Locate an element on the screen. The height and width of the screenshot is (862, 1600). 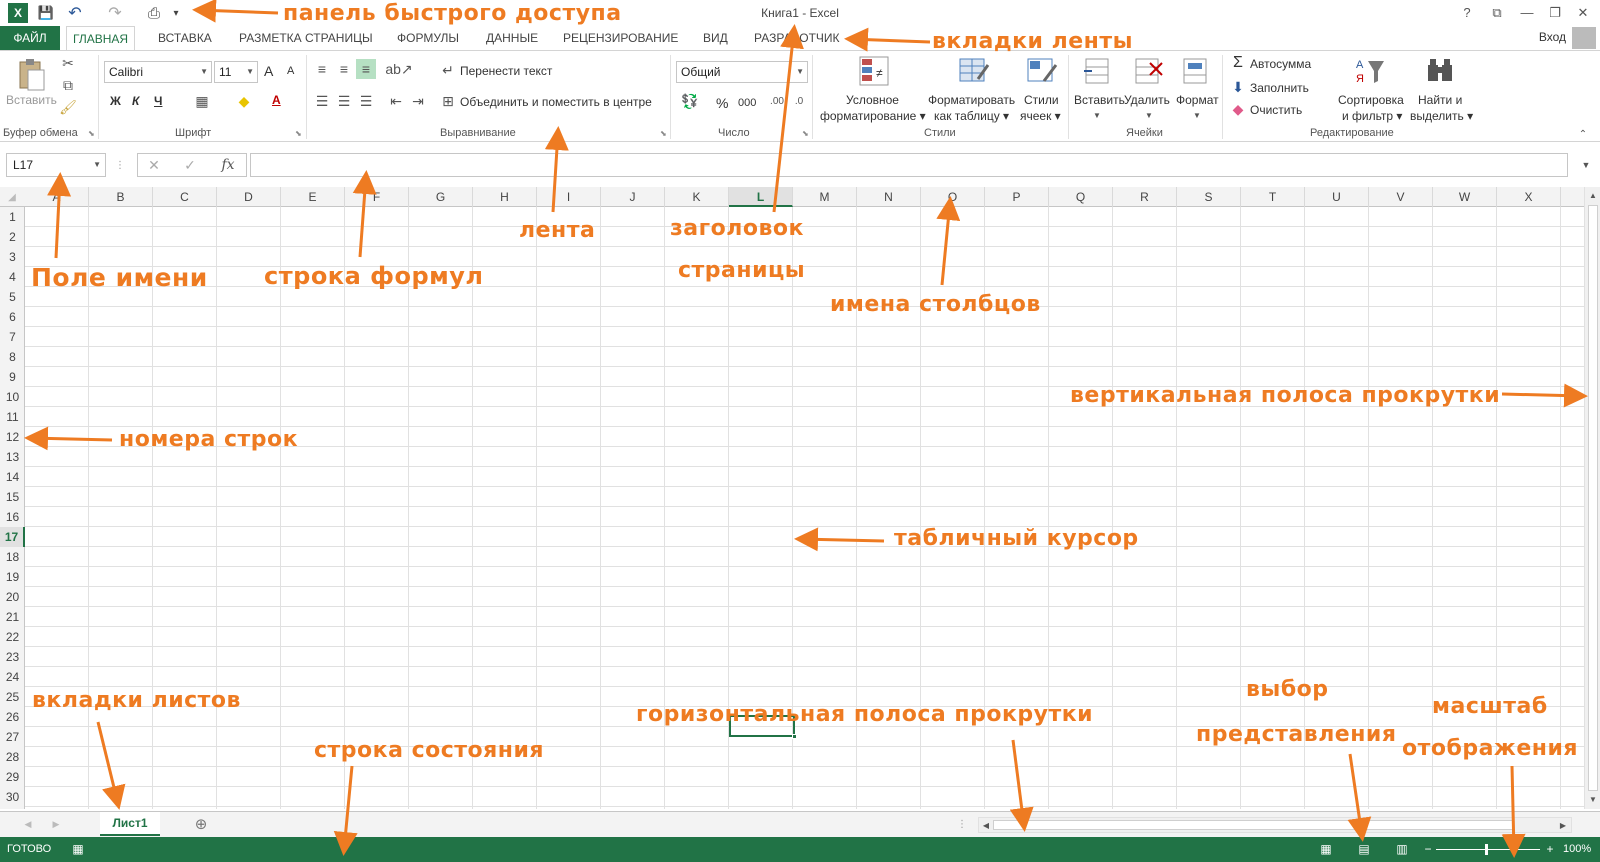
row-header: 27 is located at coordinates (12, 737).